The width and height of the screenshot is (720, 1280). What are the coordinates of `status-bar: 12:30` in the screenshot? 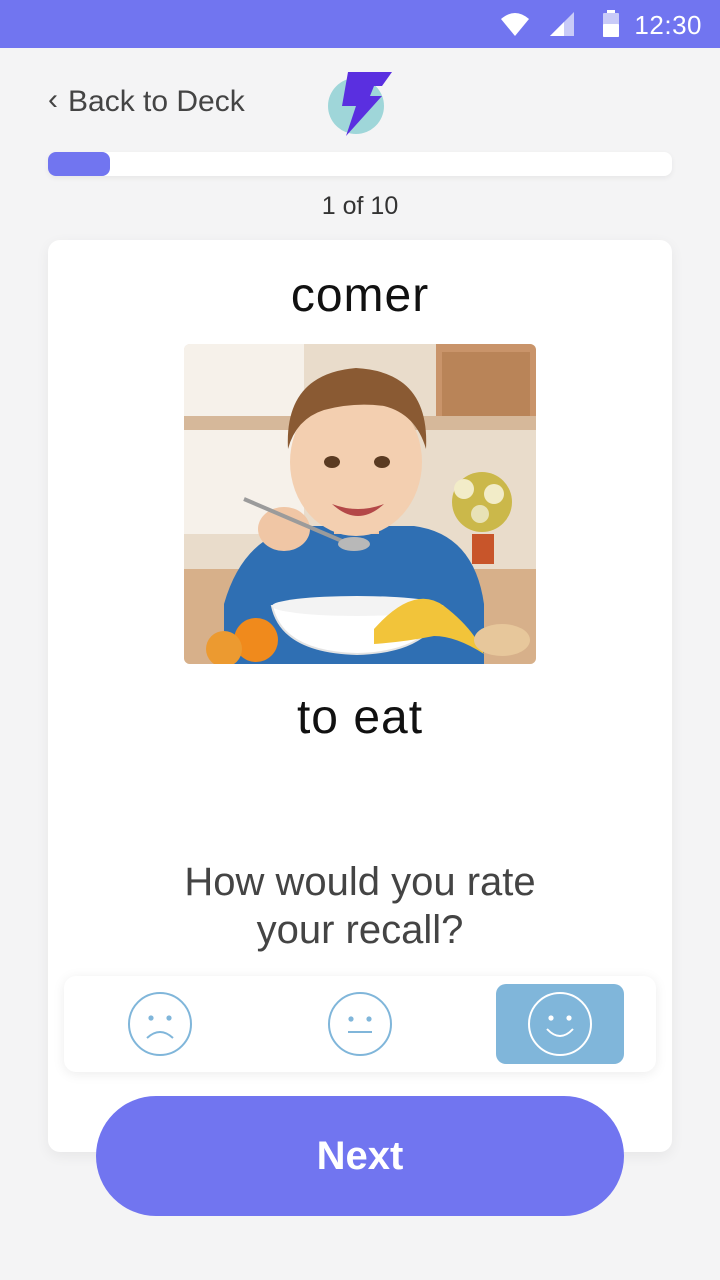 It's located at (360, 24).